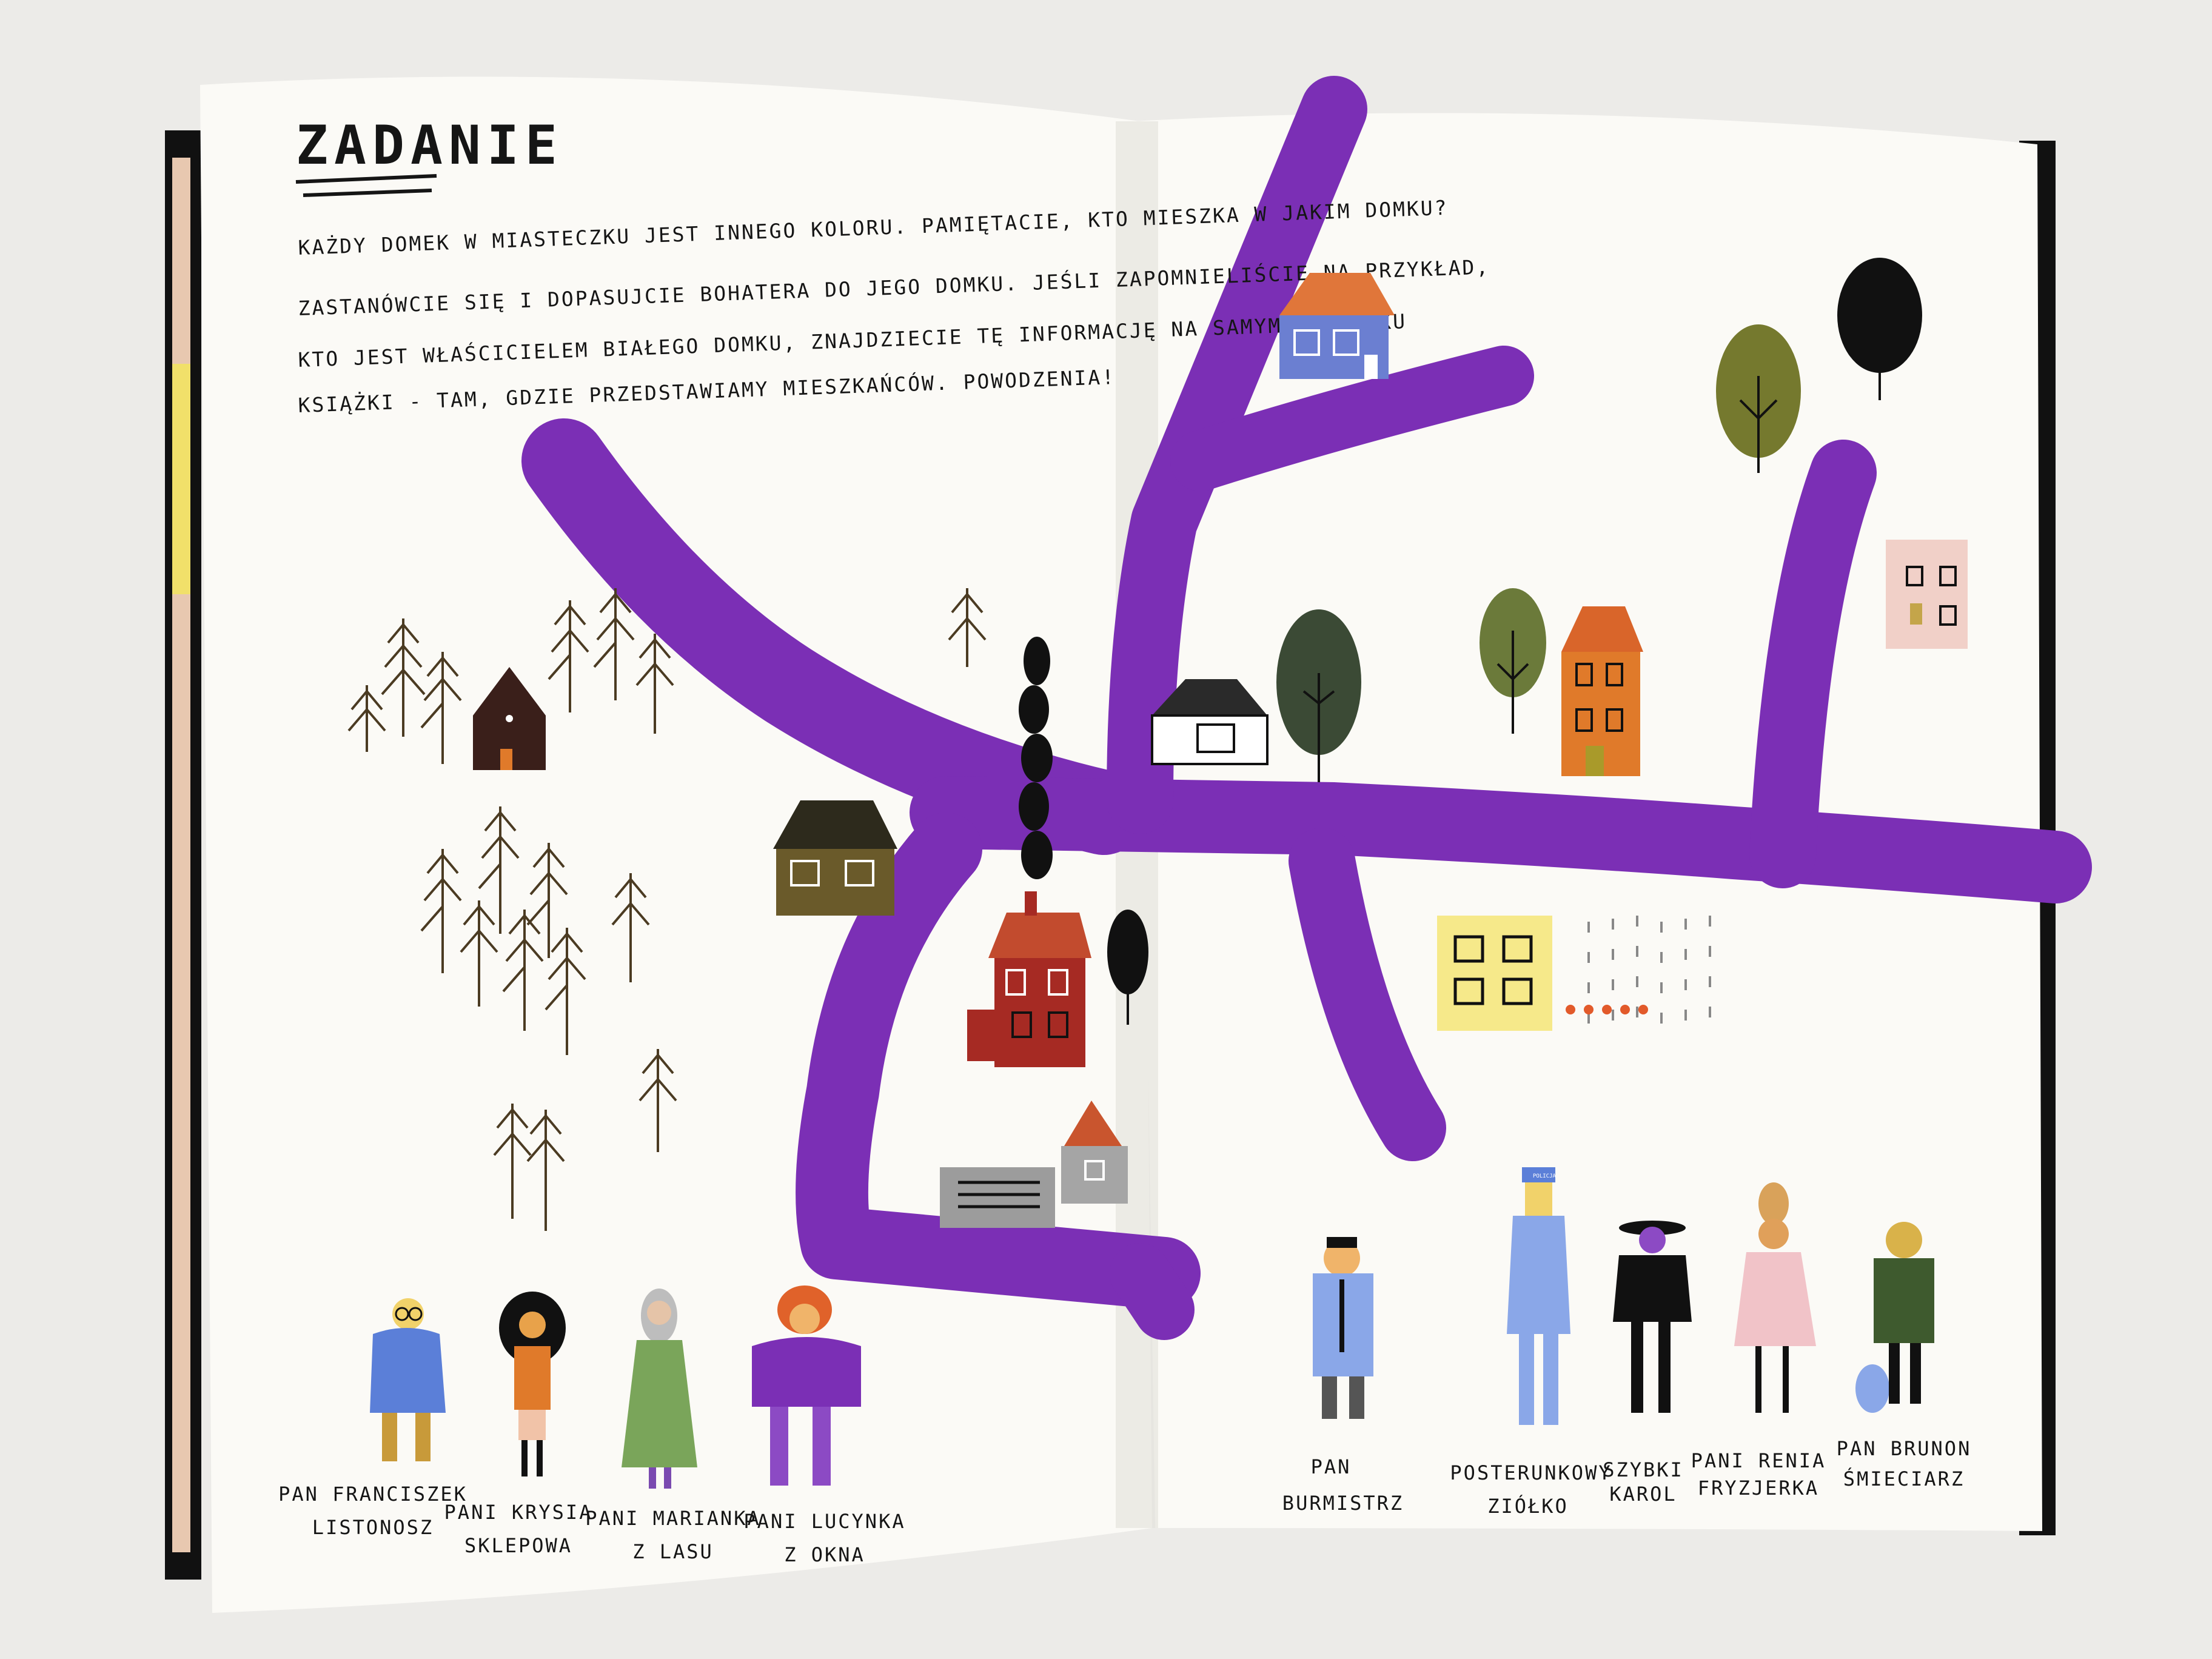  Describe the element at coordinates (673, 1518) in the screenshot. I see `svg-text: PANI MARIANKA` at that location.